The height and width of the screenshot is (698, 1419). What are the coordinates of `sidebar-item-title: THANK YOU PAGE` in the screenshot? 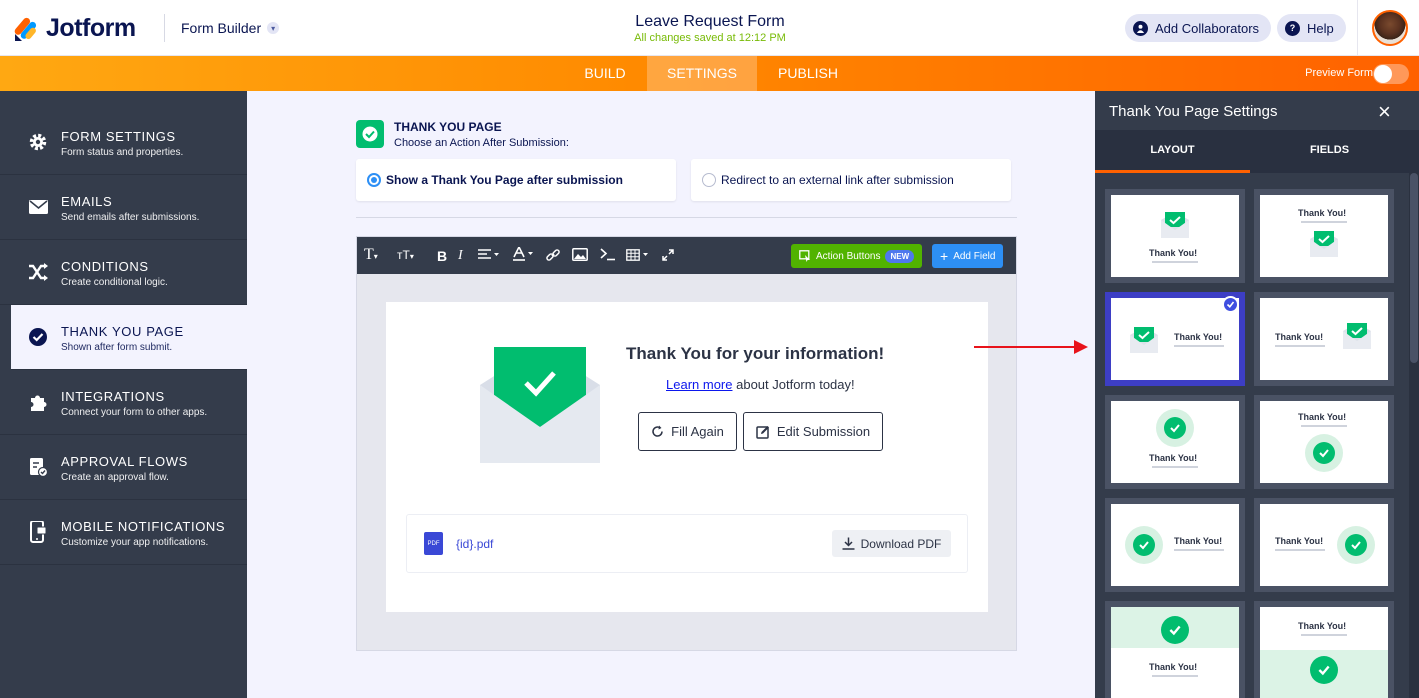 It's located at (122, 331).